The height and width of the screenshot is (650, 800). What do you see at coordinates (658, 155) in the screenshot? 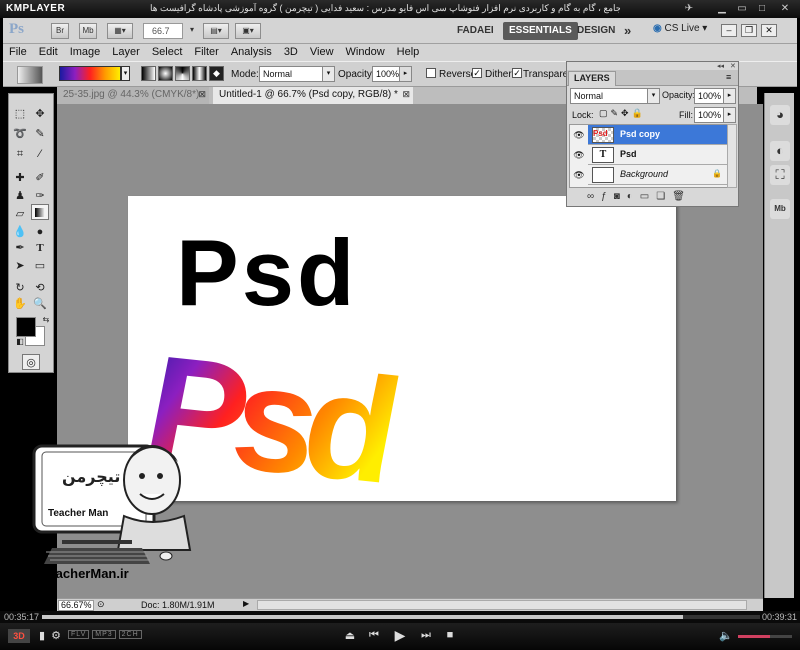
I see `layer-row-psd: T Psd` at bounding box center [658, 155].